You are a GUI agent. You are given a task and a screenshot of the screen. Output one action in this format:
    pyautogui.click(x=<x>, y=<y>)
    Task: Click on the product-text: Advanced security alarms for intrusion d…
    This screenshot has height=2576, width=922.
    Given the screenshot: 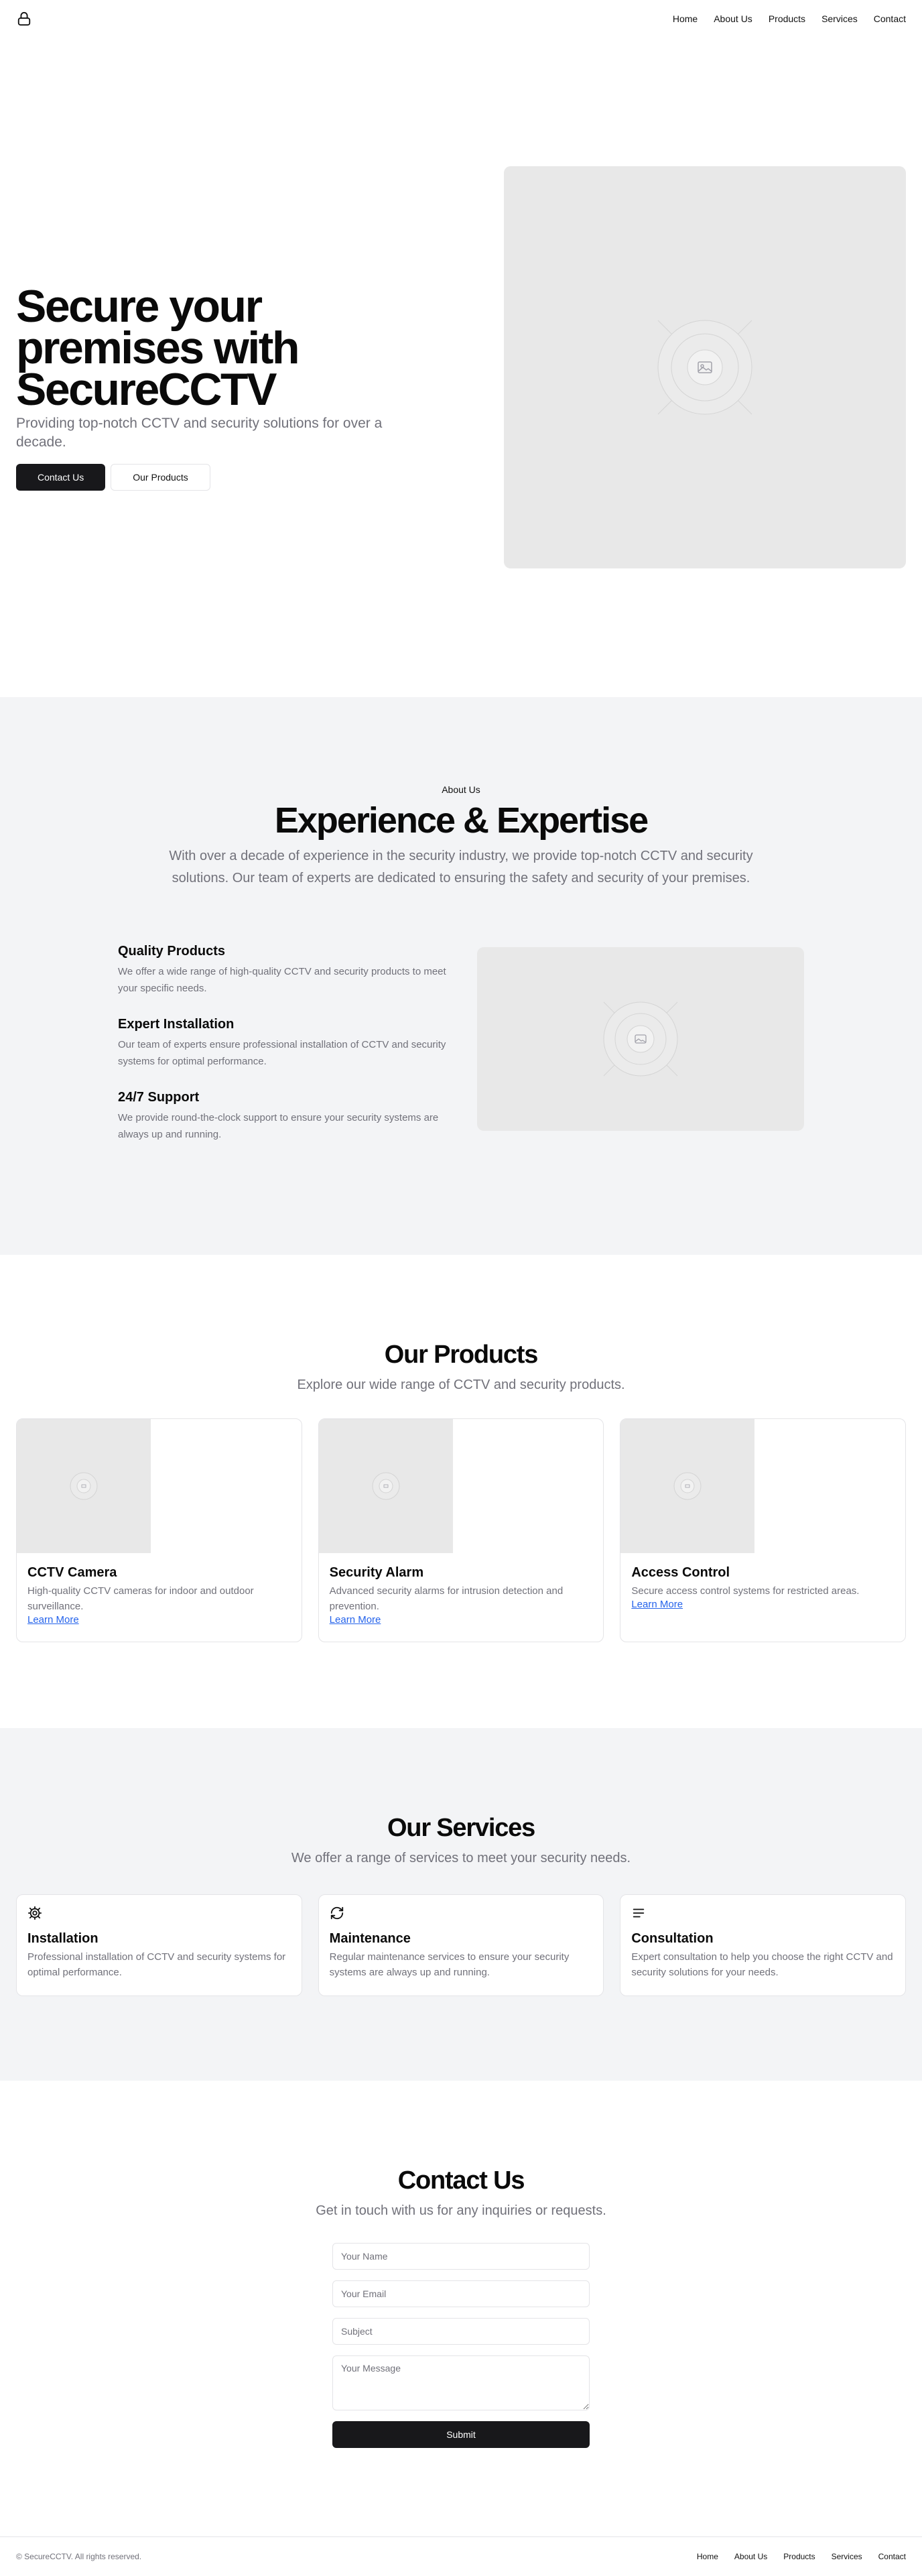 What is the action you would take?
    pyautogui.click(x=446, y=1598)
    